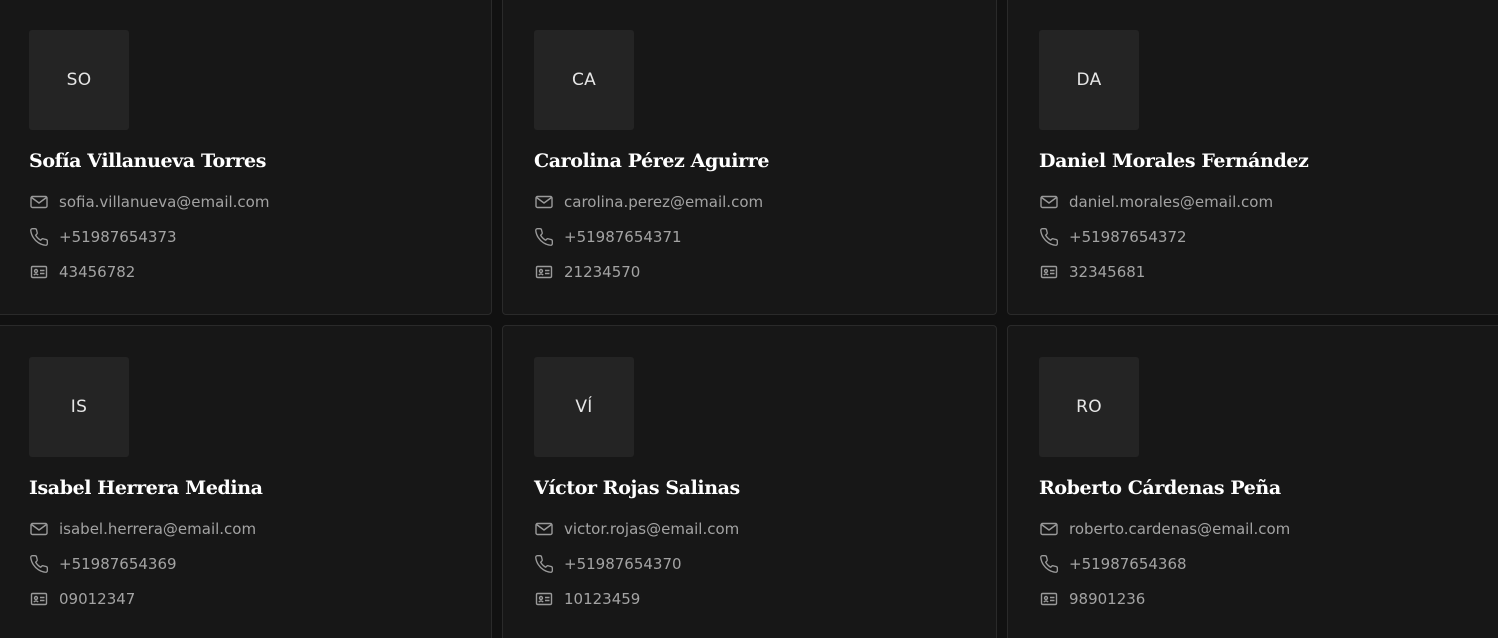 This screenshot has width=1498, height=638. Describe the element at coordinates (637, 488) in the screenshot. I see `contact-name: Víctor Rojas Salinas` at that location.